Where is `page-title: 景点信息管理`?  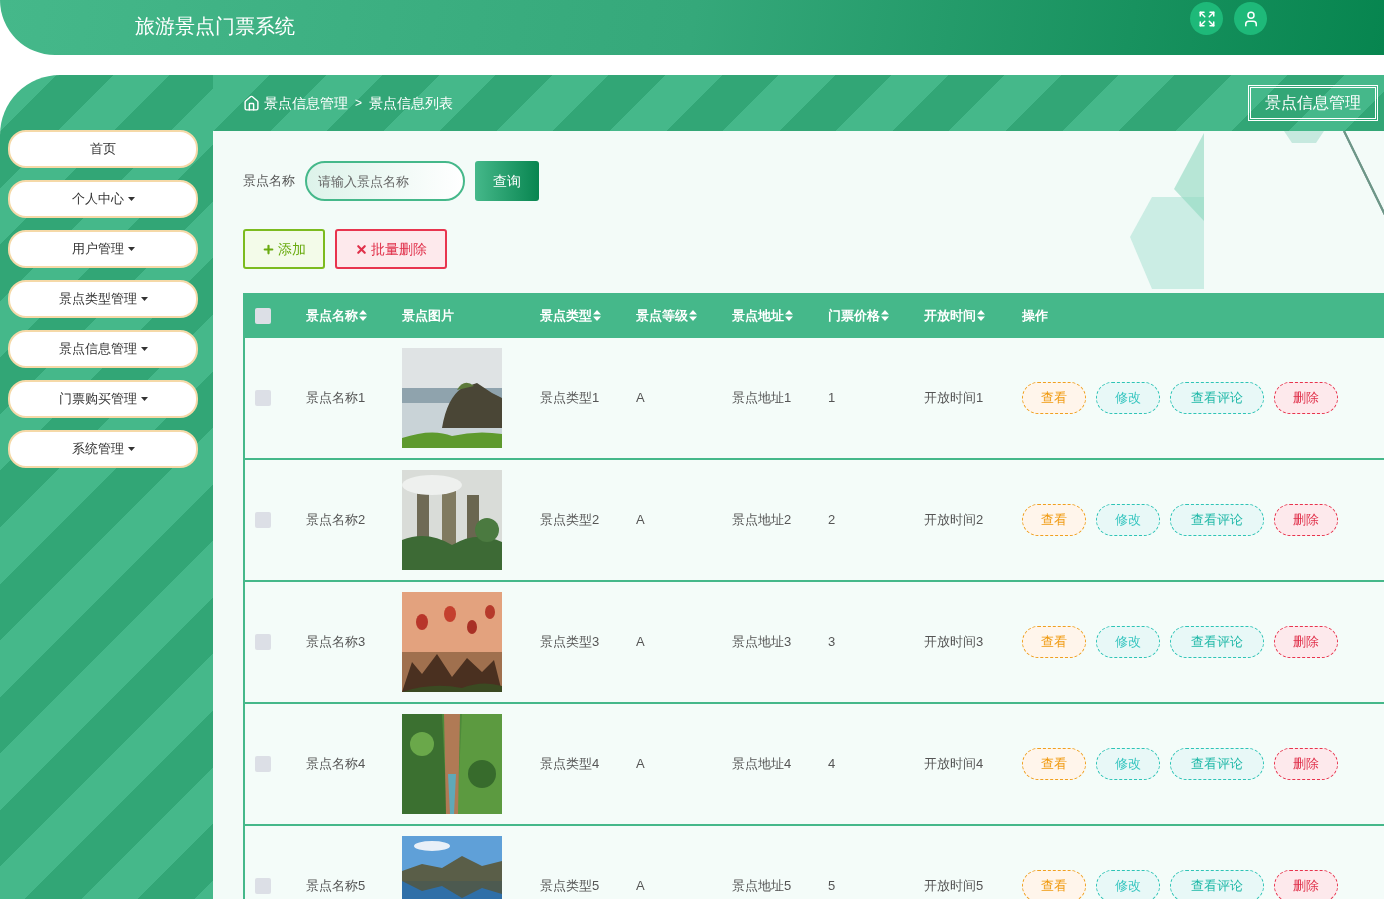 page-title: 景点信息管理 is located at coordinates (1313, 103).